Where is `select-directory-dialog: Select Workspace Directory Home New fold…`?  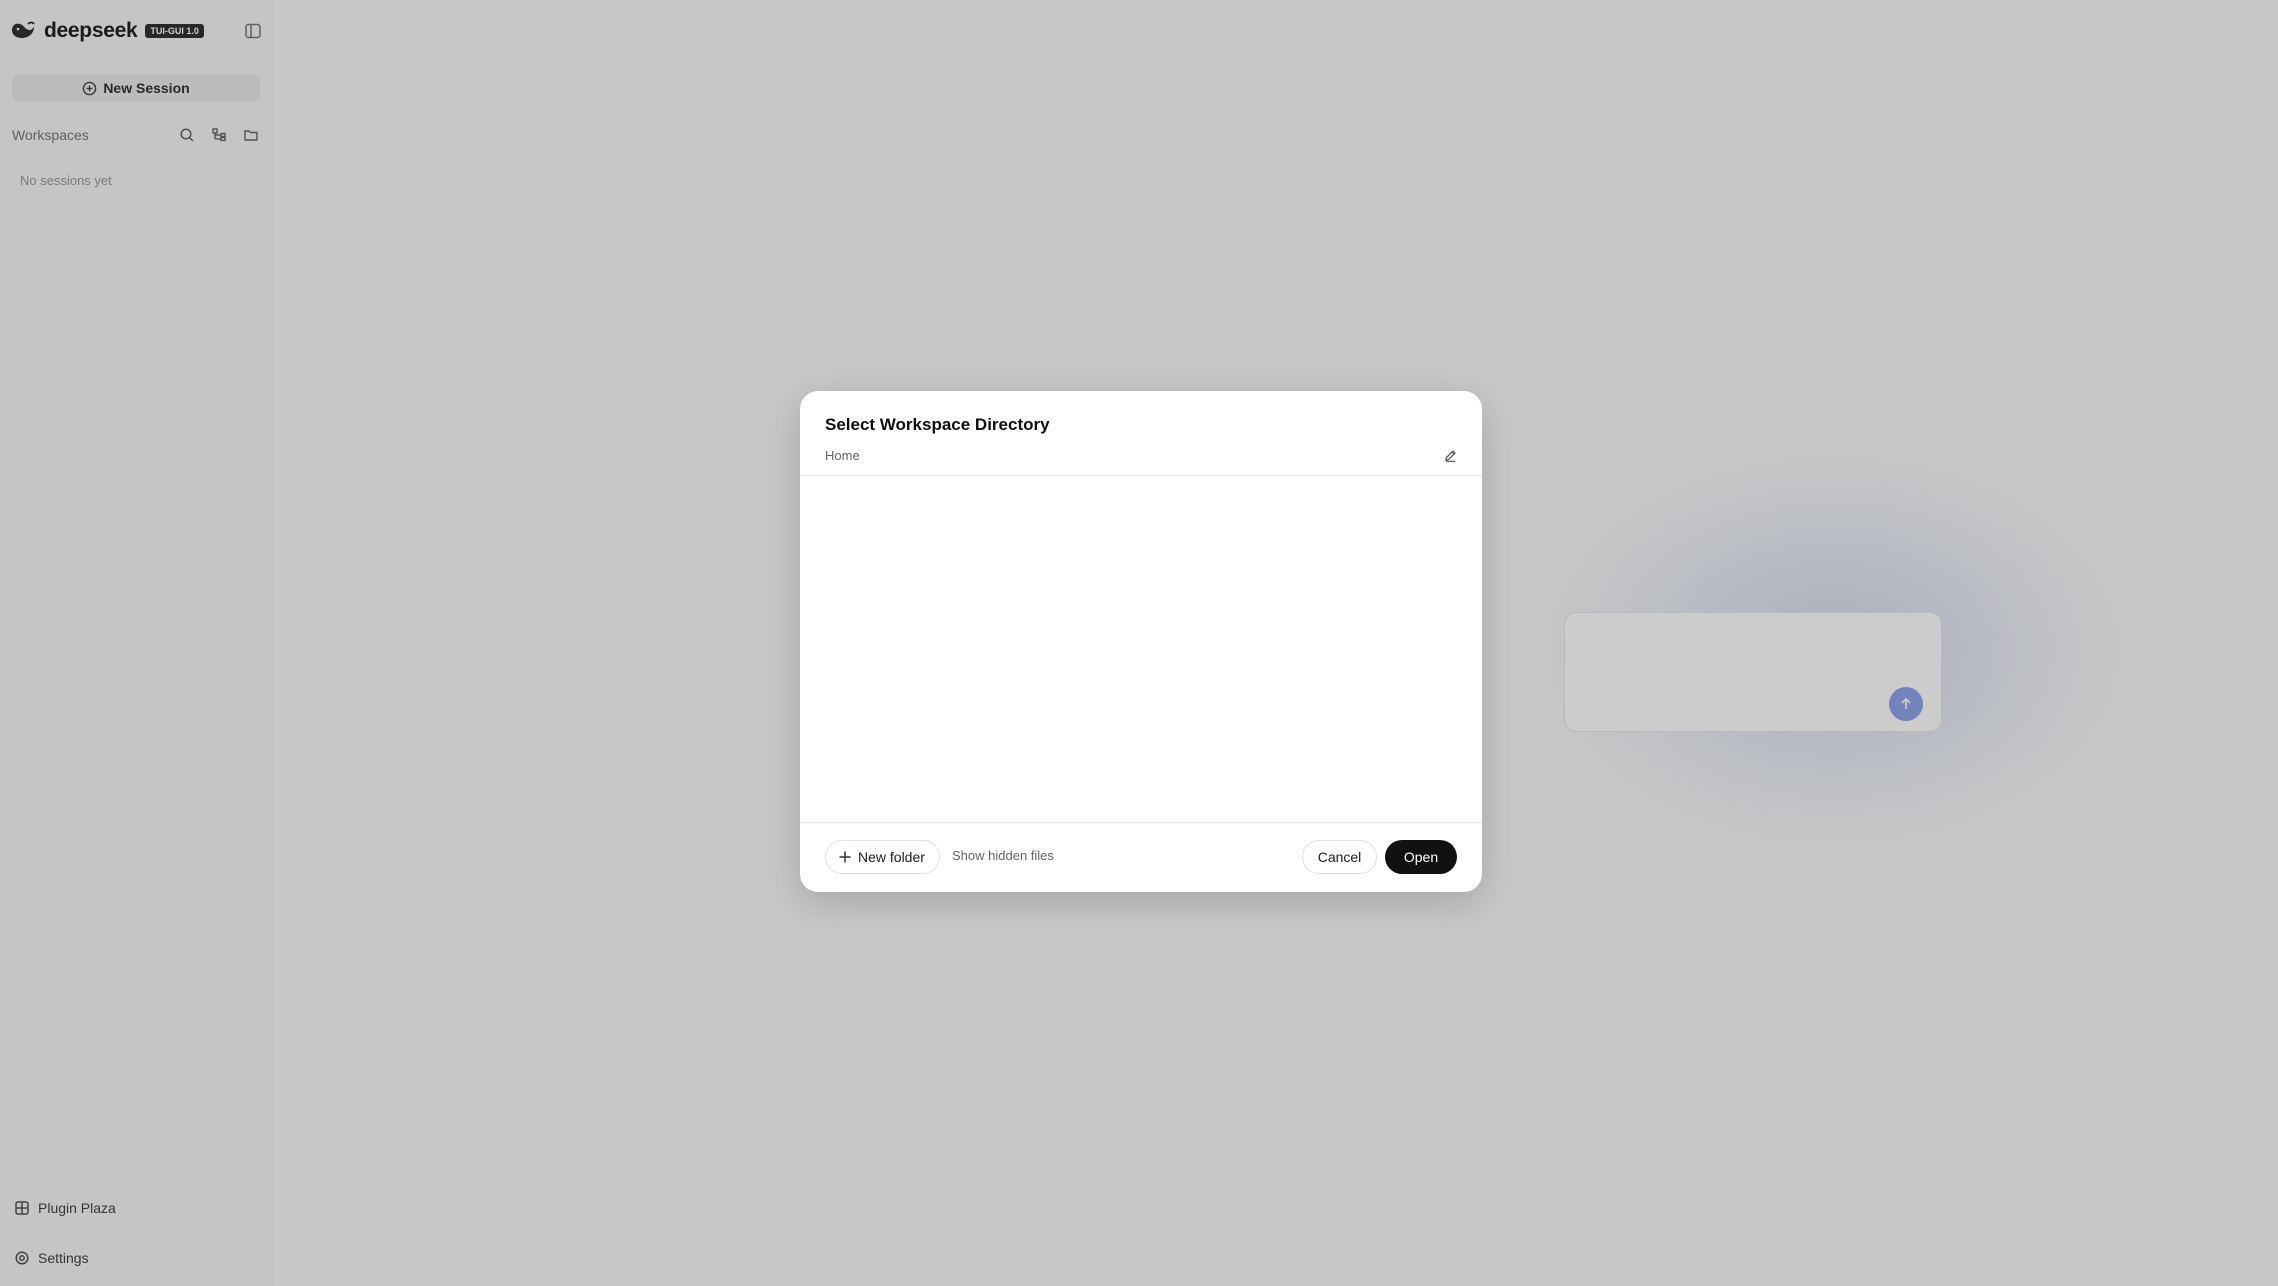
select-directory-dialog: Select Workspace Directory Home New fold… is located at coordinates (1141, 641).